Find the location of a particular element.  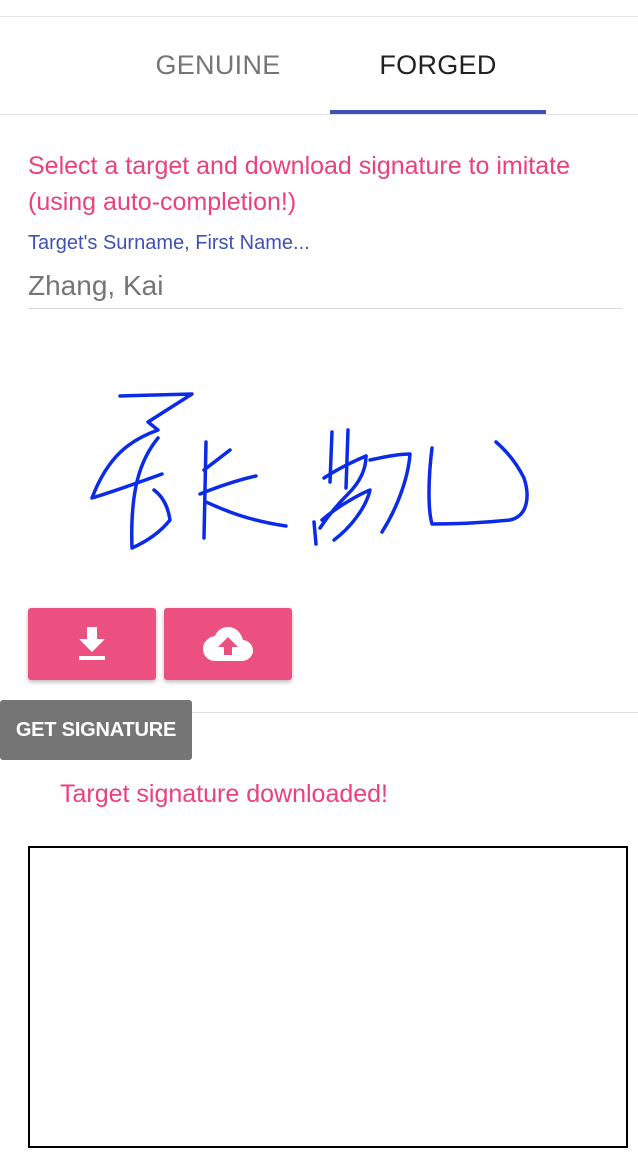

target-name-input is located at coordinates (325, 286).